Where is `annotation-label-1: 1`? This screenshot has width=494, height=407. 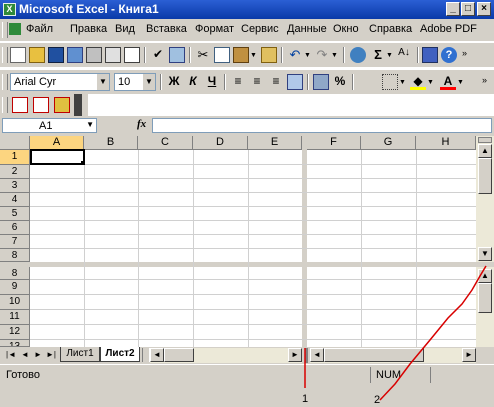
annotation-label-1: 1 is located at coordinates (305, 399).